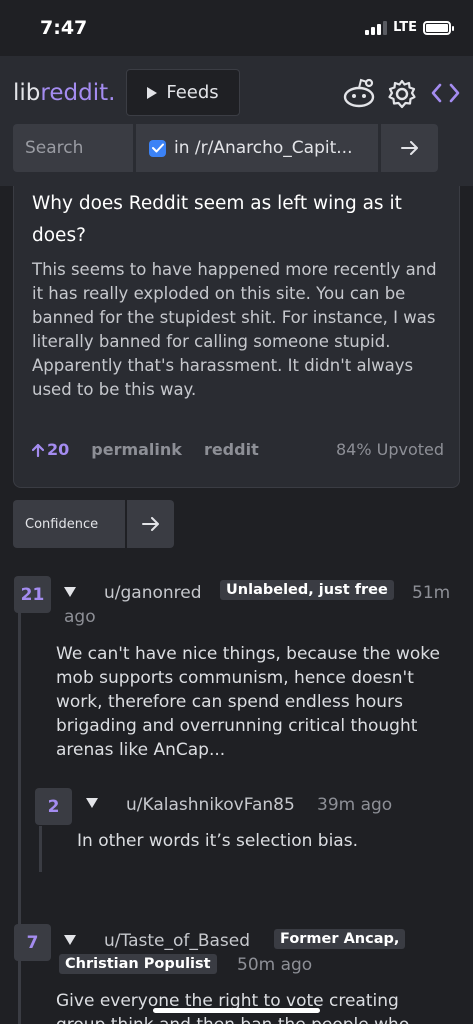  I want to click on network-label: LTE, so click(405, 27).